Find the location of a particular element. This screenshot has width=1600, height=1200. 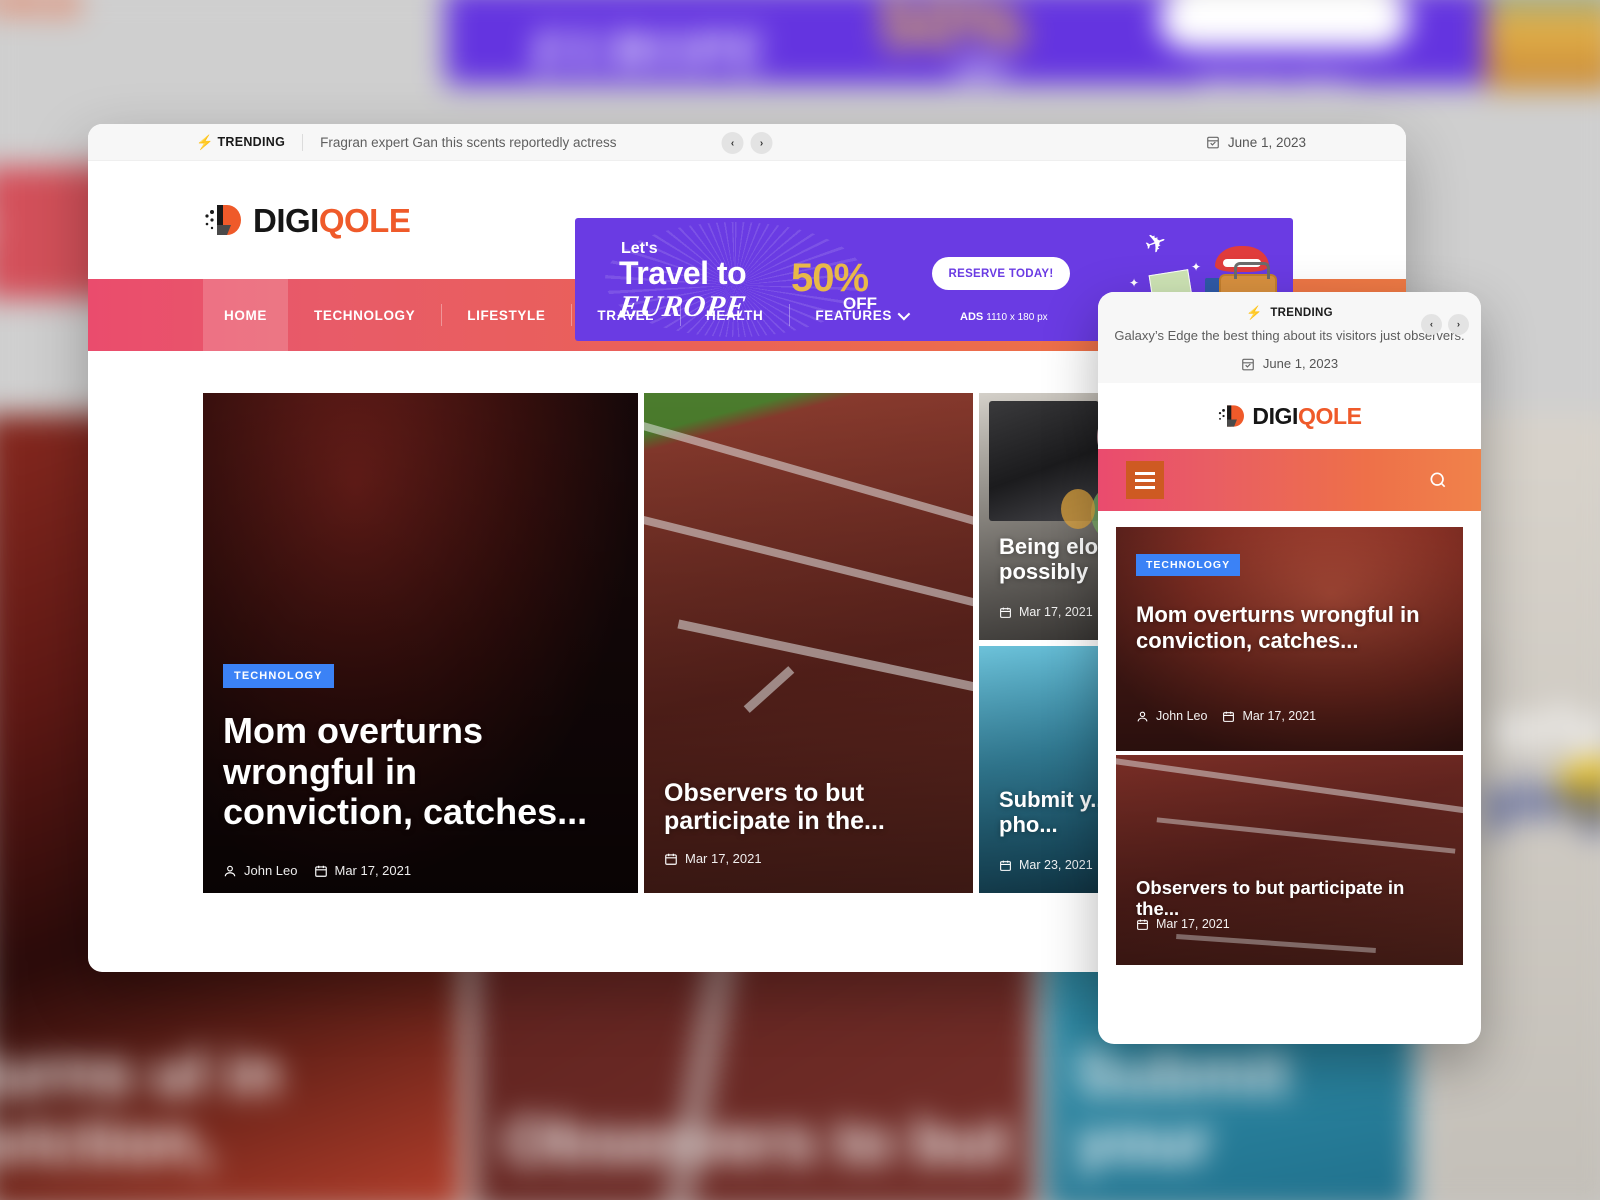

card-meta: Mar 23, 2021 is located at coordinates (1046, 865).